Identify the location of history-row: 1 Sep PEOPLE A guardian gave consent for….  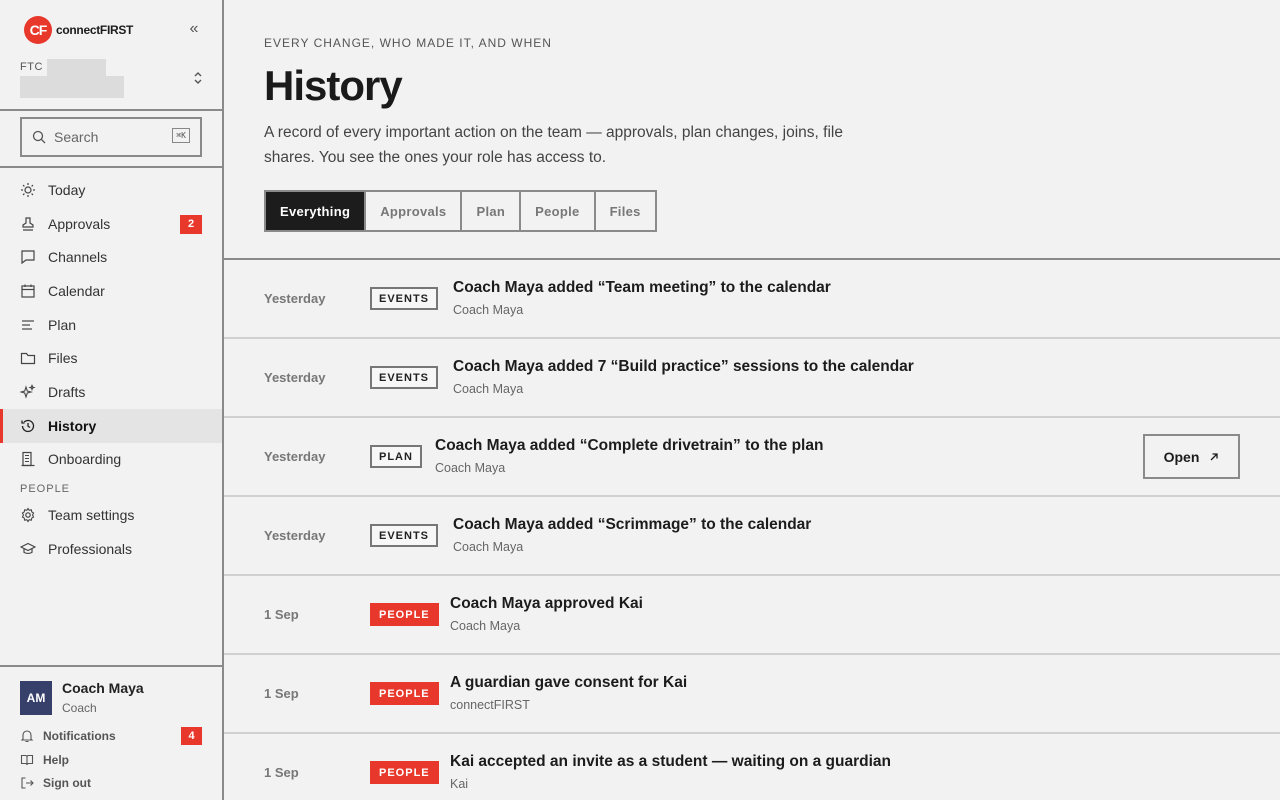
(752, 694).